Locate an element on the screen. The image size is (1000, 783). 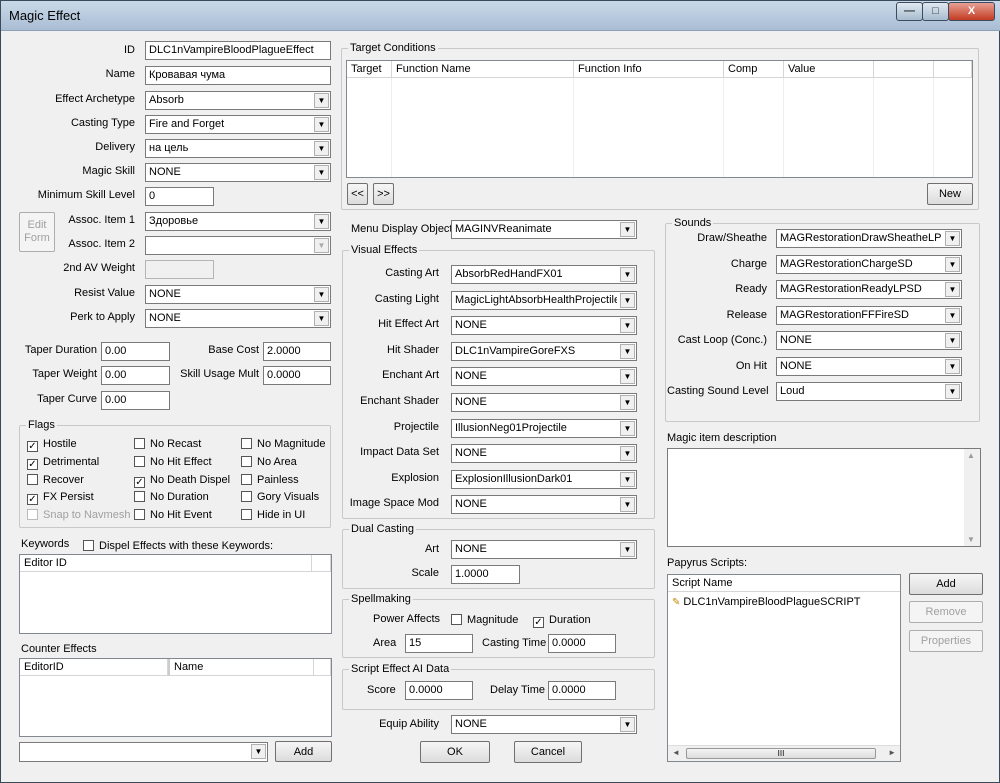
no-area-checkbox: No Area is located at coordinates (269, 462).